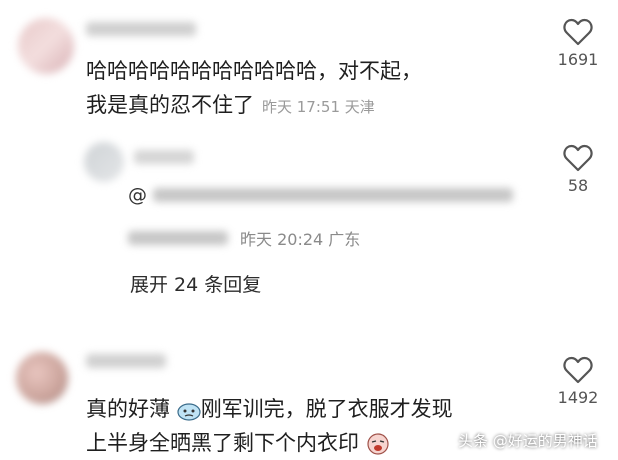 The image size is (618, 460). Describe the element at coordinates (528, 441) in the screenshot. I see `watermark: 头条 @好运的男神话` at that location.